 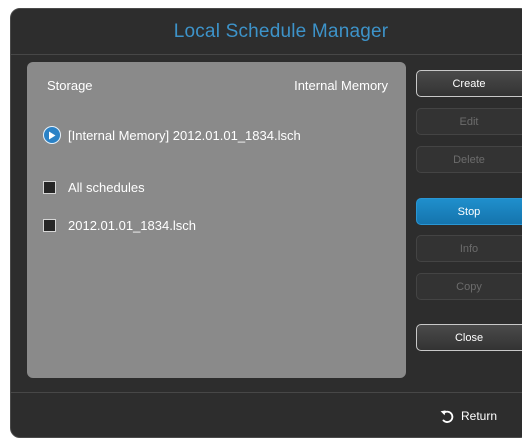 What do you see at coordinates (106, 187) in the screenshot?
I see `all-schedules-label: All schedules` at bounding box center [106, 187].